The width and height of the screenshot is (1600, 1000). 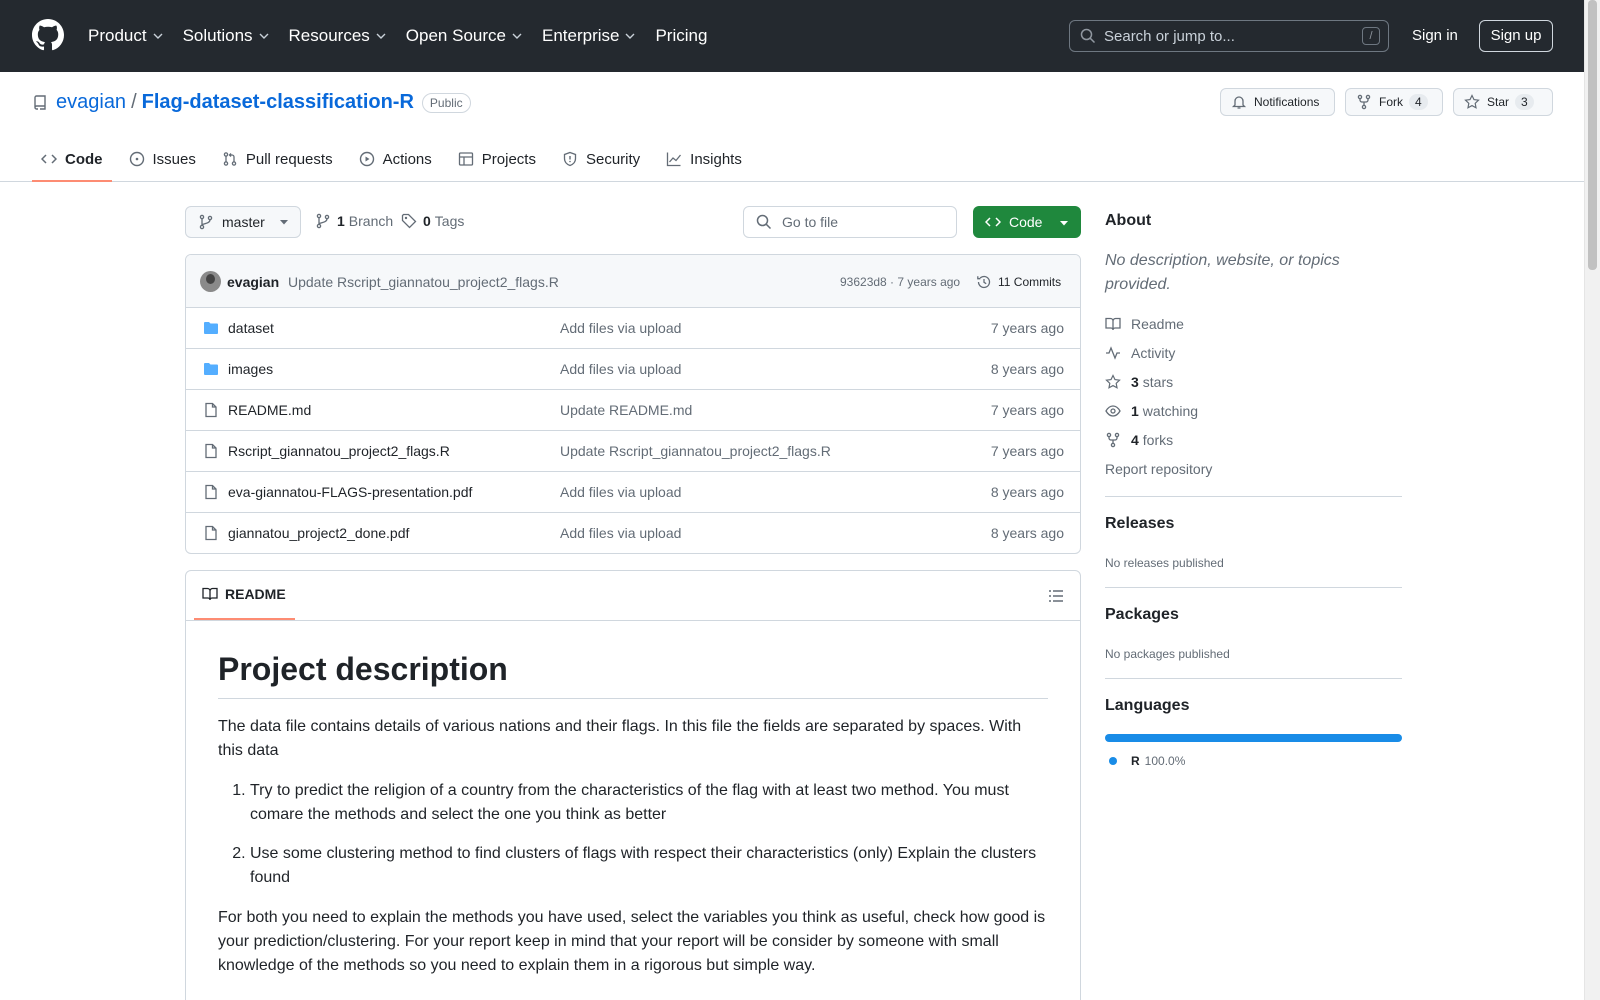 I want to click on search-input: Search or jump to... /, so click(x=1229, y=36).